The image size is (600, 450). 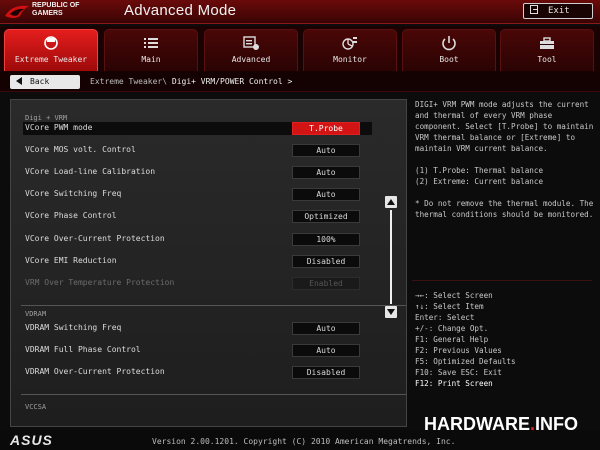 What do you see at coordinates (251, 43) in the screenshot?
I see `advanced-icon` at bounding box center [251, 43].